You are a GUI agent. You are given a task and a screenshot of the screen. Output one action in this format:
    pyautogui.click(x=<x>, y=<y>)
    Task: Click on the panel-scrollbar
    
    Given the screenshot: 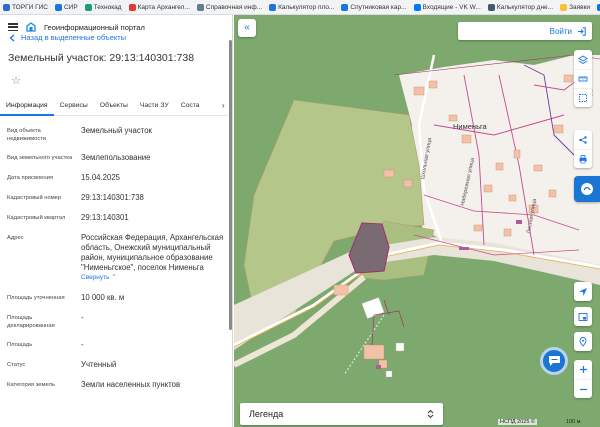 What is the action you would take?
    pyautogui.click(x=230, y=185)
    